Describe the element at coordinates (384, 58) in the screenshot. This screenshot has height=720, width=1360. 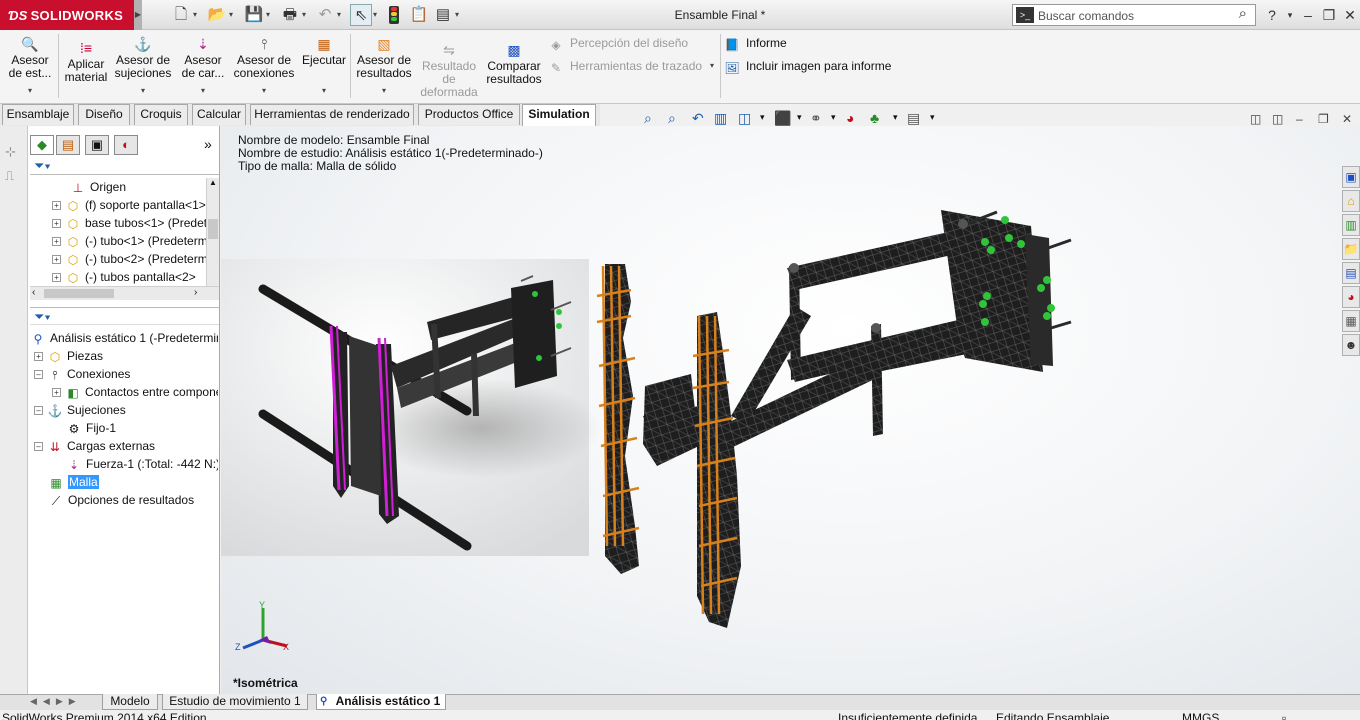
I see `results-advisor-button: ▧ Asesor de resultados` at that location.